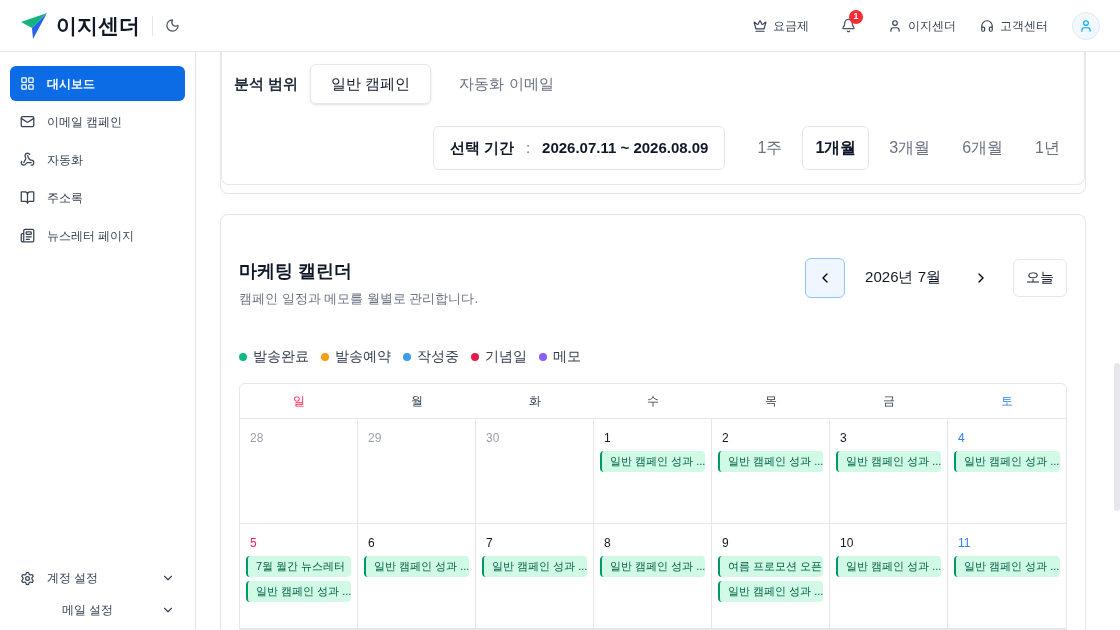 The width and height of the screenshot is (1120, 630). Describe the element at coordinates (359, 298) in the screenshot. I see `calendar-subtitle: 캠페인 일정과 메모를 월별로 관리합니다.` at that location.